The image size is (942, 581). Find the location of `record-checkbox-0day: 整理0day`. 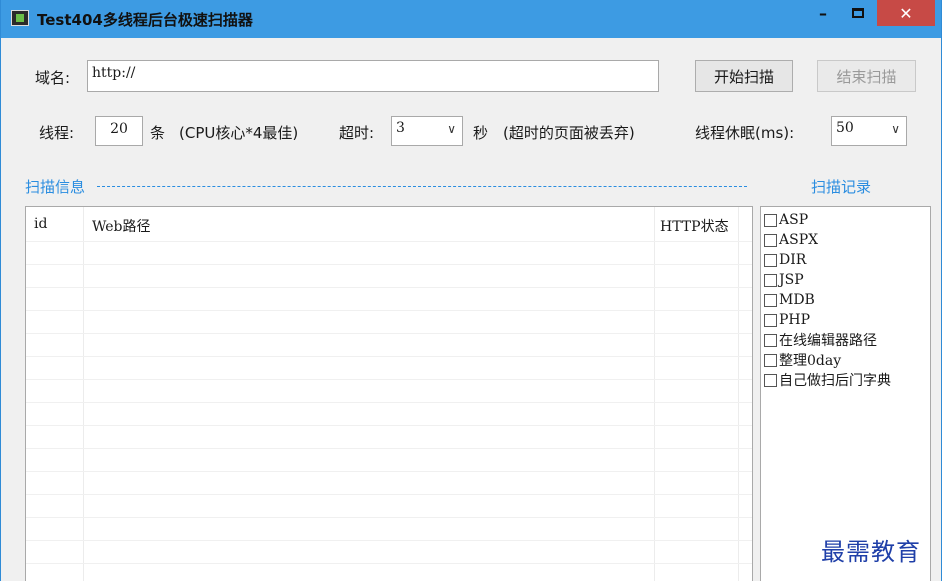

record-checkbox-0day: 整理0day is located at coordinates (847, 360).